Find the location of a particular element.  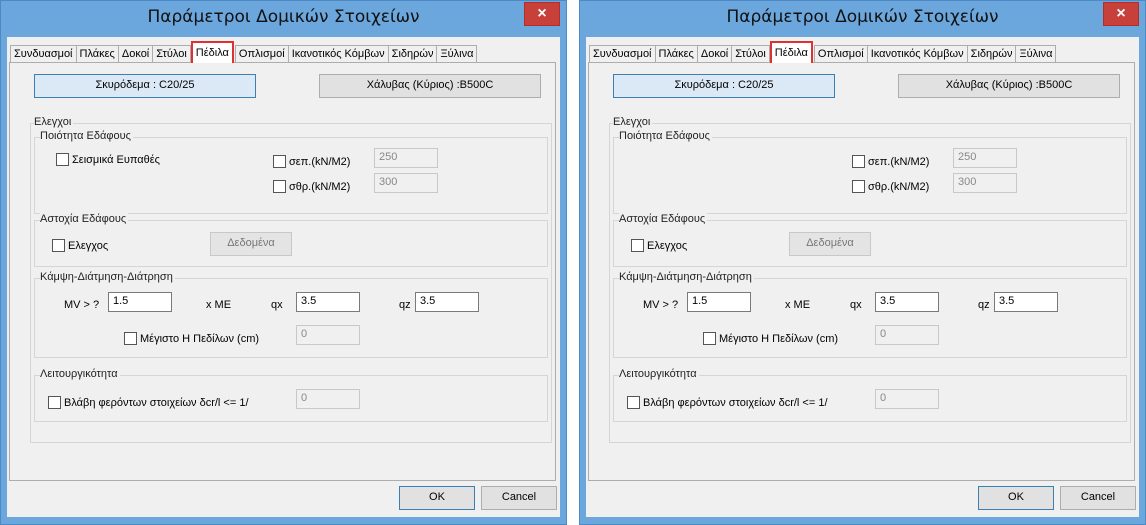

seismic-label: Σεισμικά Ευπαθές is located at coordinates (116, 159).